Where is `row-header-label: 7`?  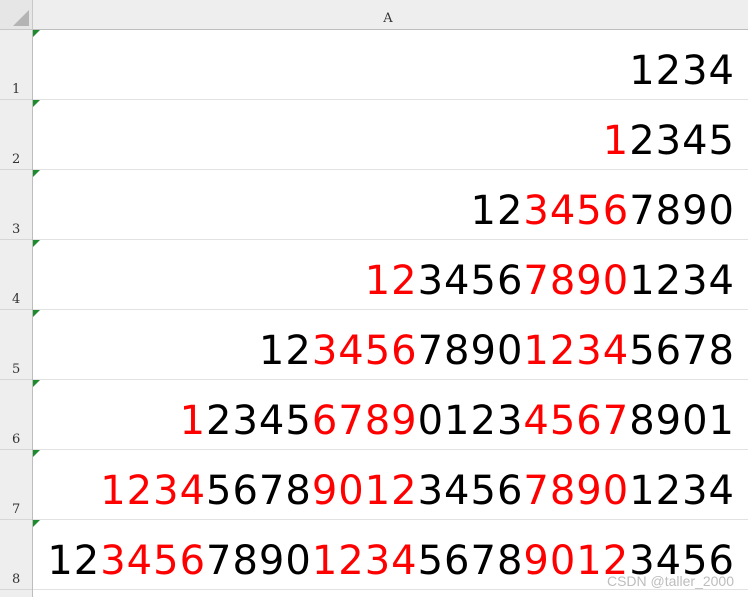
row-header-label: 7 is located at coordinates (16, 509).